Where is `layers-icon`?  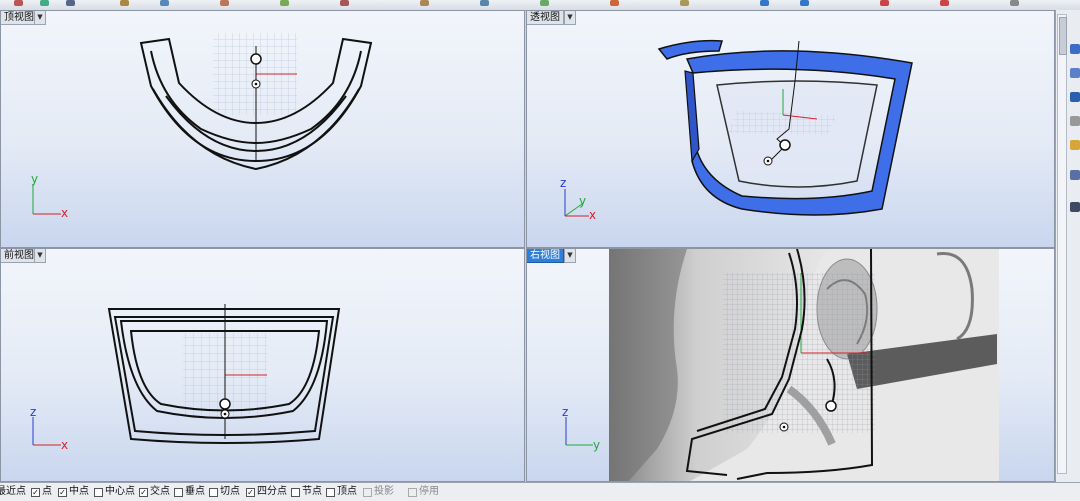 layers-icon is located at coordinates (1075, 73).